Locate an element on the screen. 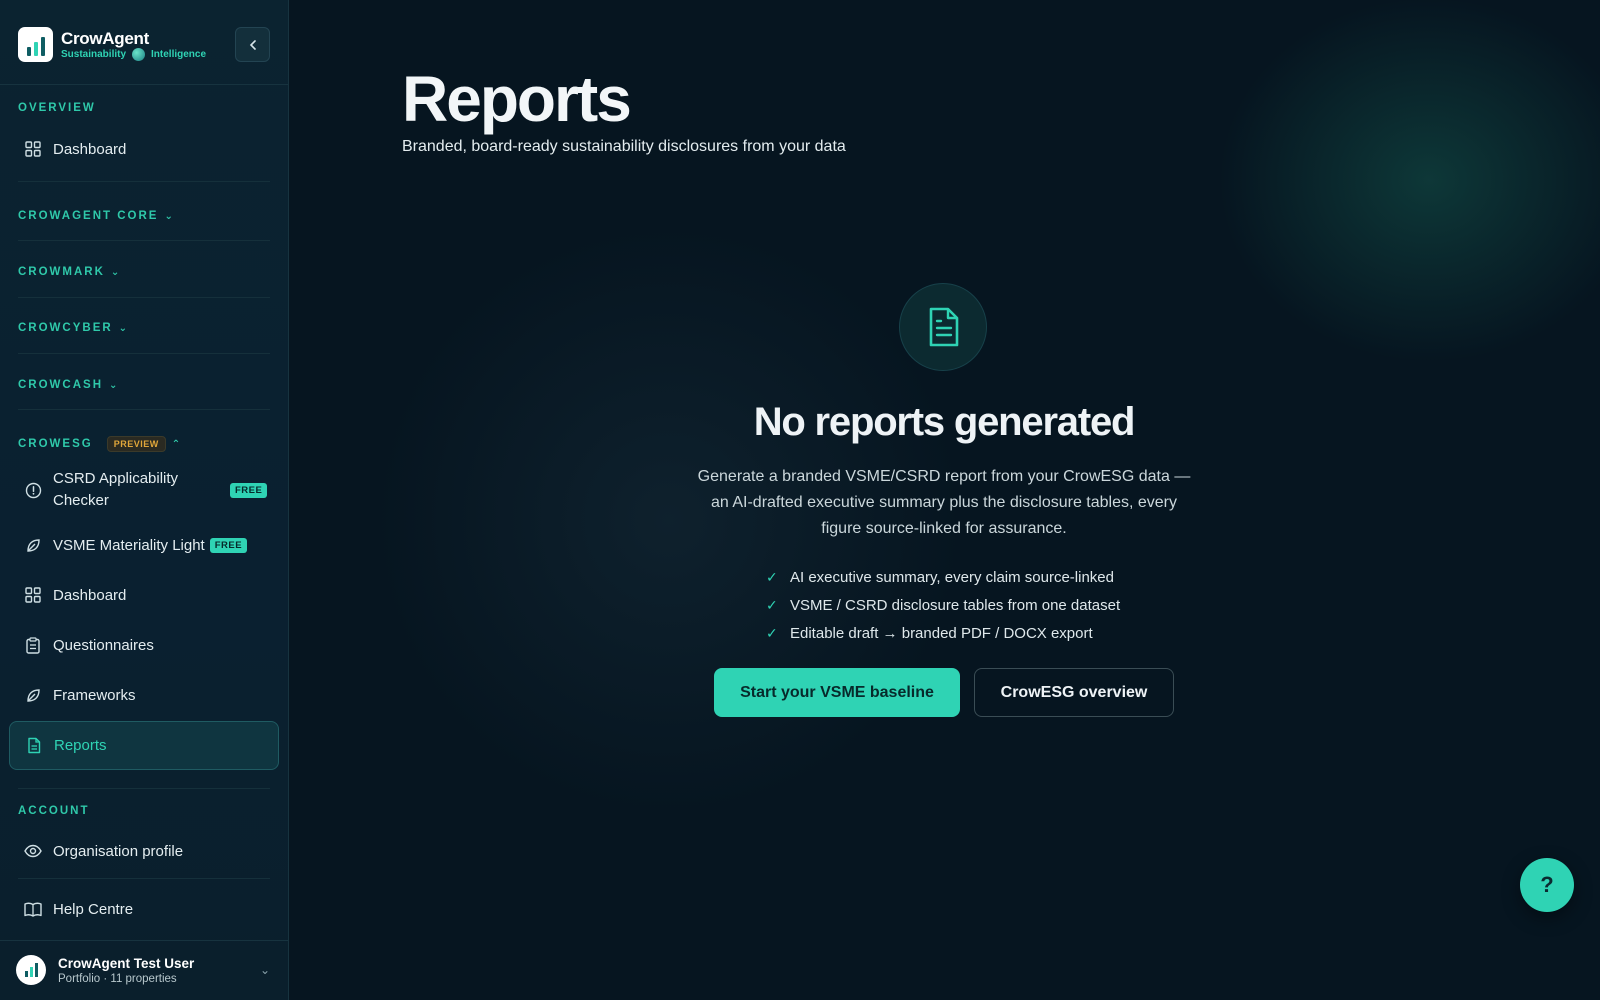  section-crowcash: CROWCASH ⌄ is located at coordinates (67, 385).